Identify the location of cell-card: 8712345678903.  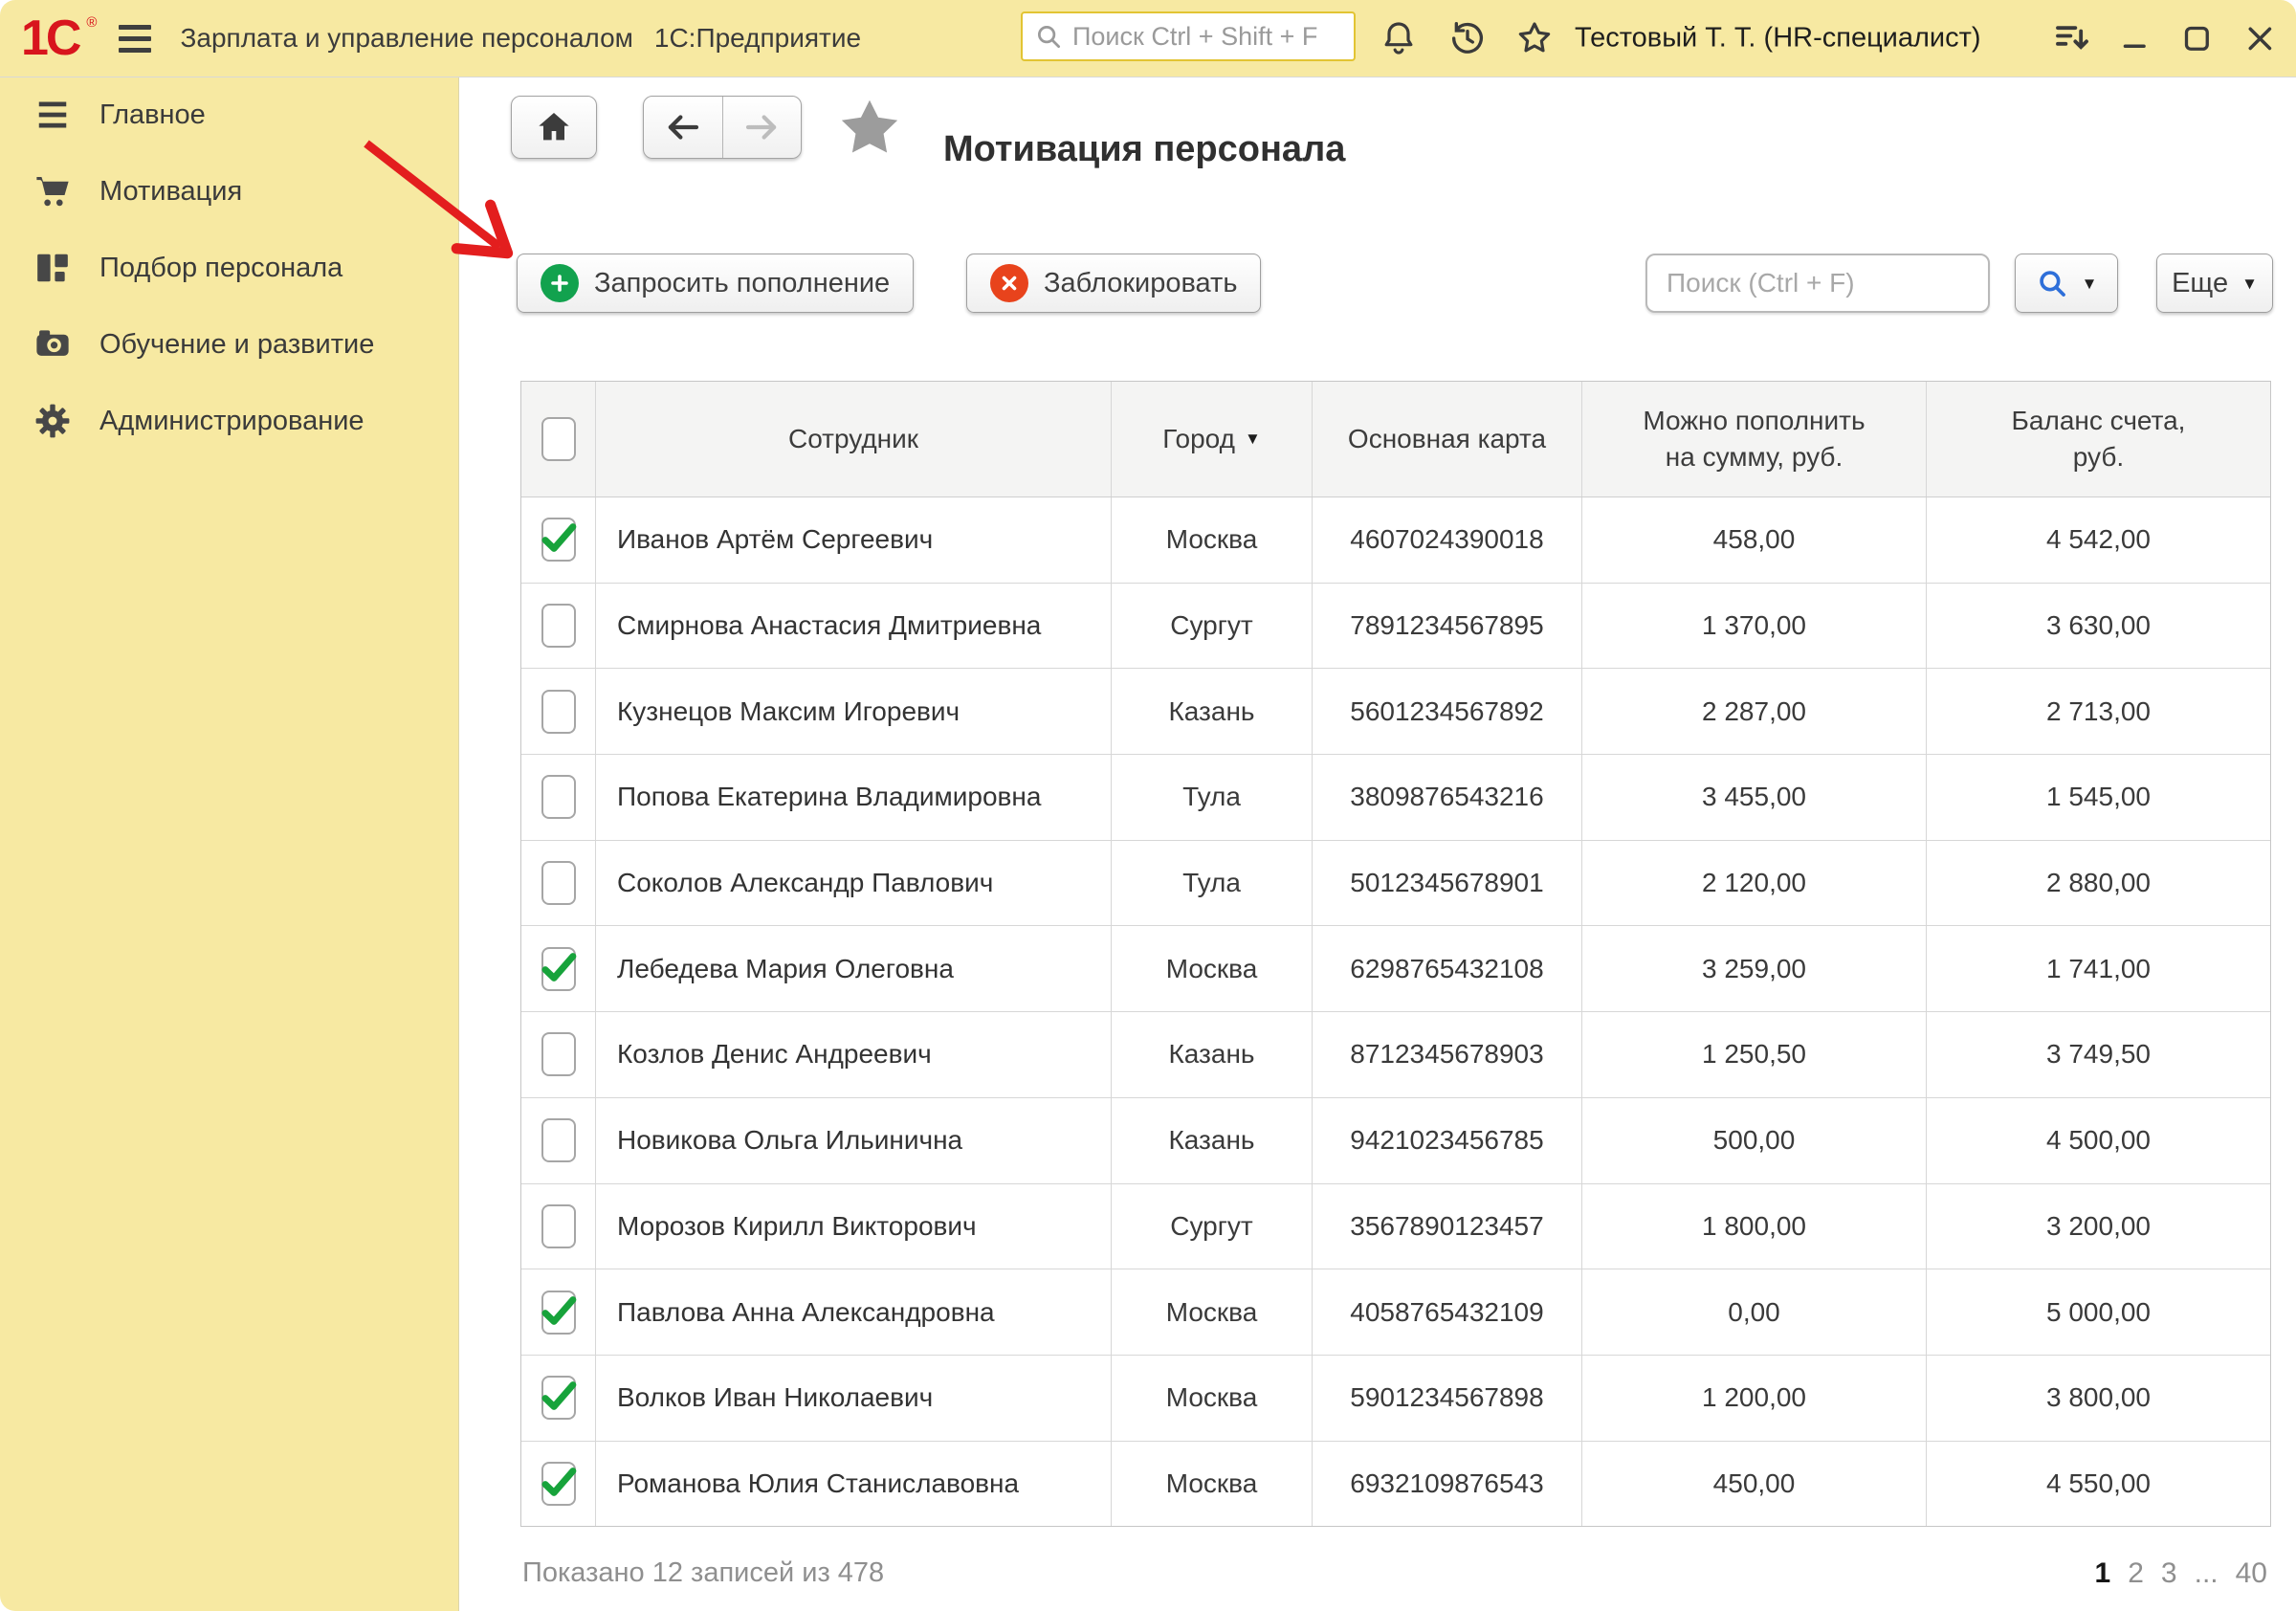
(1448, 1054).